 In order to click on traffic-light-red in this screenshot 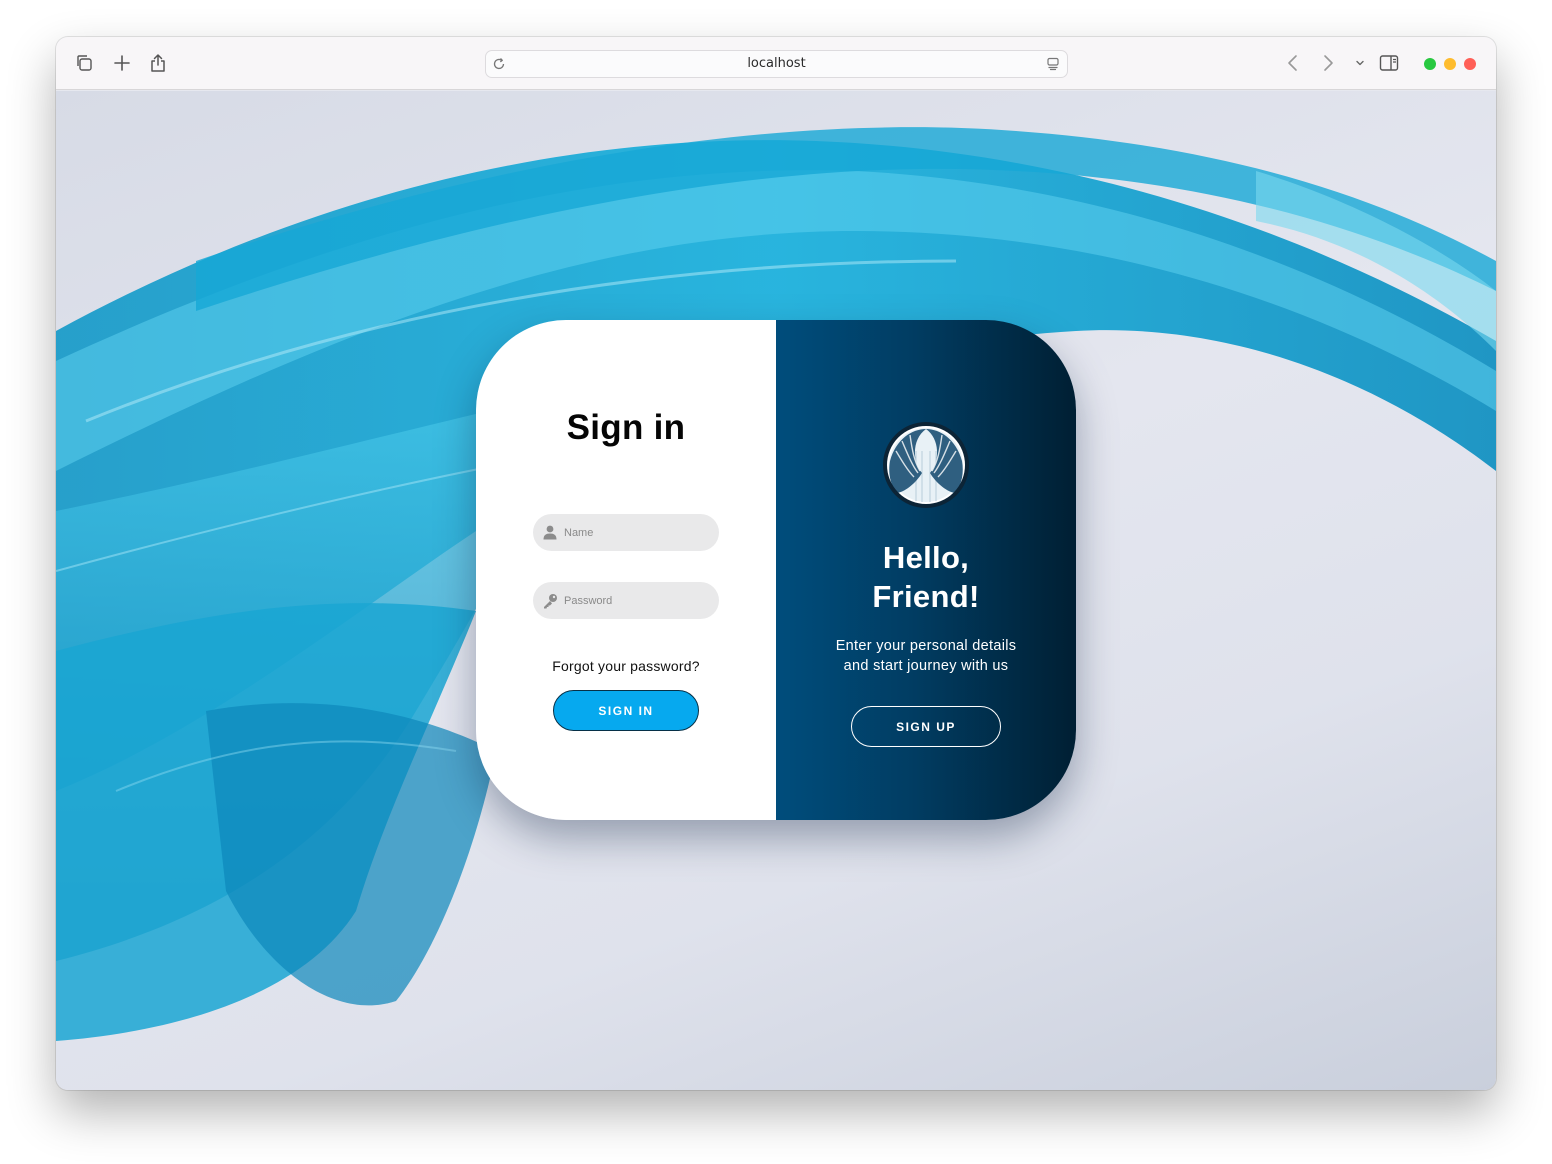, I will do `click(1470, 64)`.